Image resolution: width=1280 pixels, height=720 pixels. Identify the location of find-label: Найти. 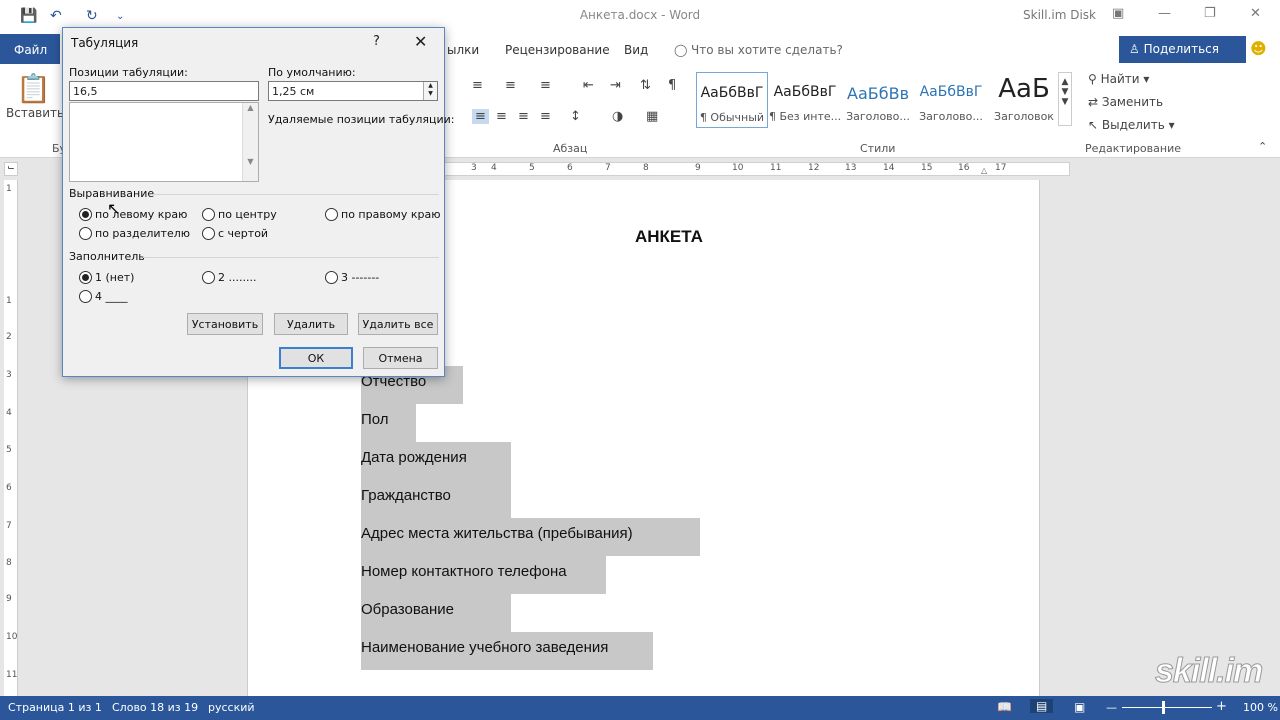
(1120, 79).